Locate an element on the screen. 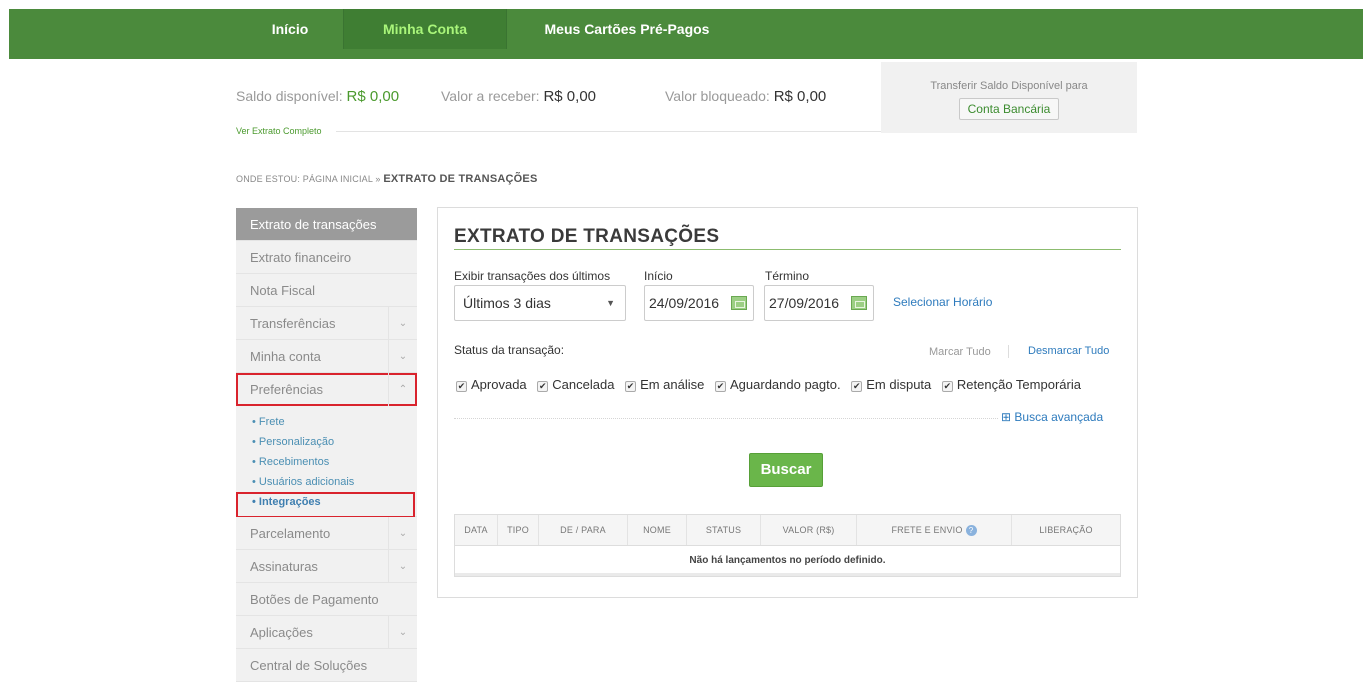 The image size is (1372, 689). sidebar-item-label: Parcelamento is located at coordinates (290, 533).